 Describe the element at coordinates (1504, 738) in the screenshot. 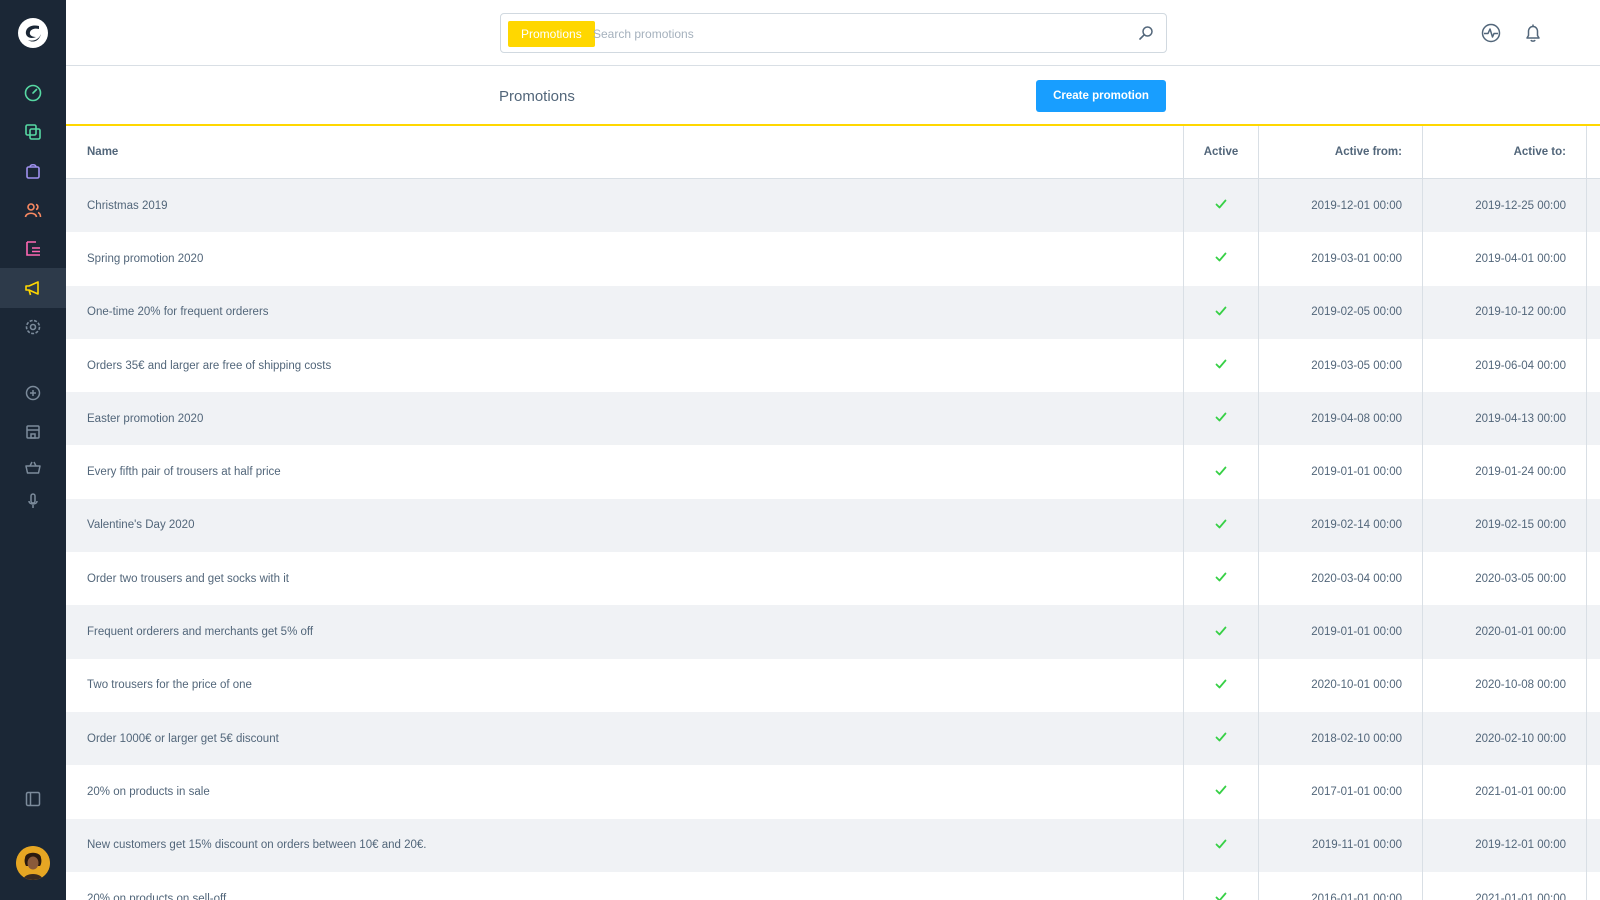

I see `active-to-cell: 2020-02-10 00:00` at that location.